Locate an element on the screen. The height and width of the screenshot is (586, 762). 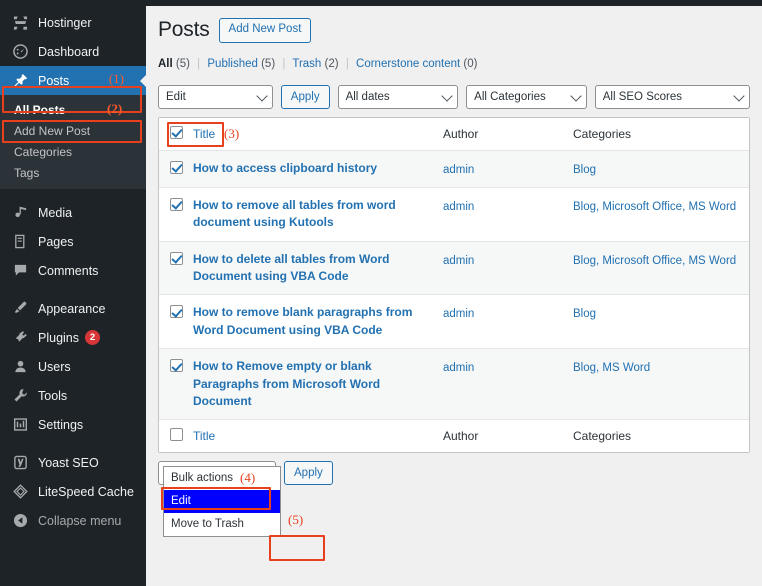
sidebar-item-label: Appearance is located at coordinates (72, 308).